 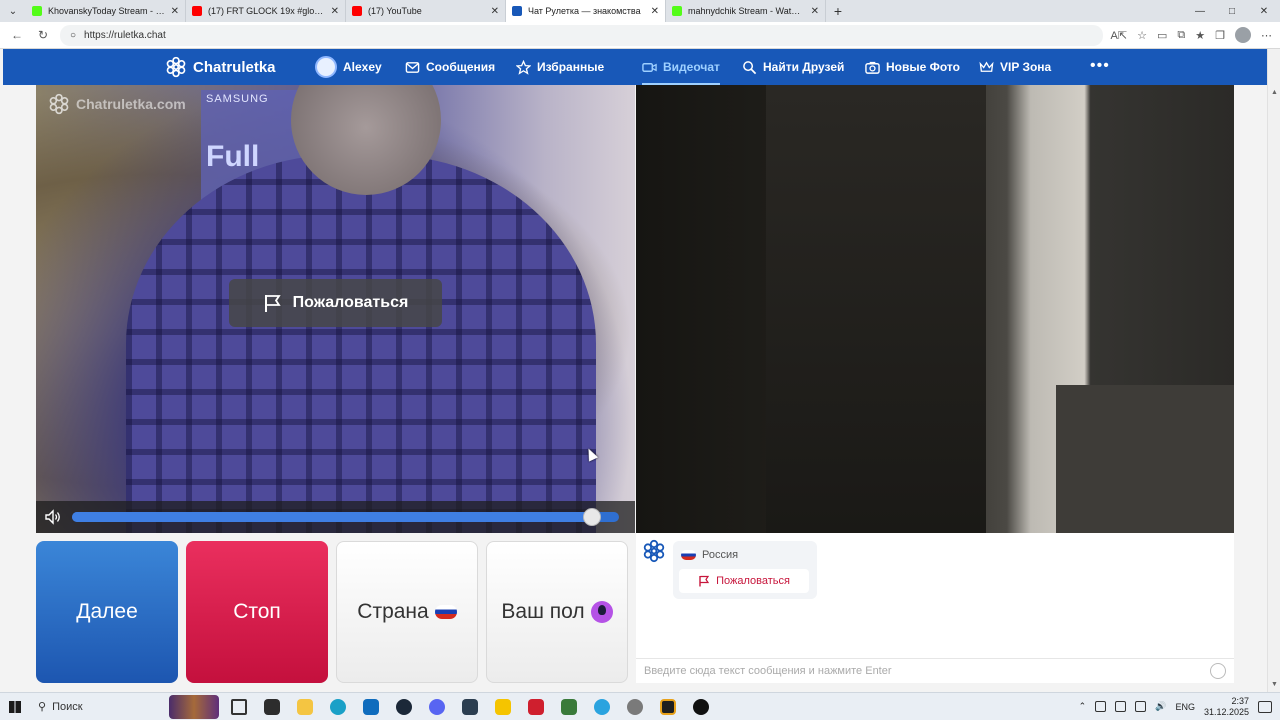 I want to click on scroll-up-icon: ▲, so click(x=1274, y=92).